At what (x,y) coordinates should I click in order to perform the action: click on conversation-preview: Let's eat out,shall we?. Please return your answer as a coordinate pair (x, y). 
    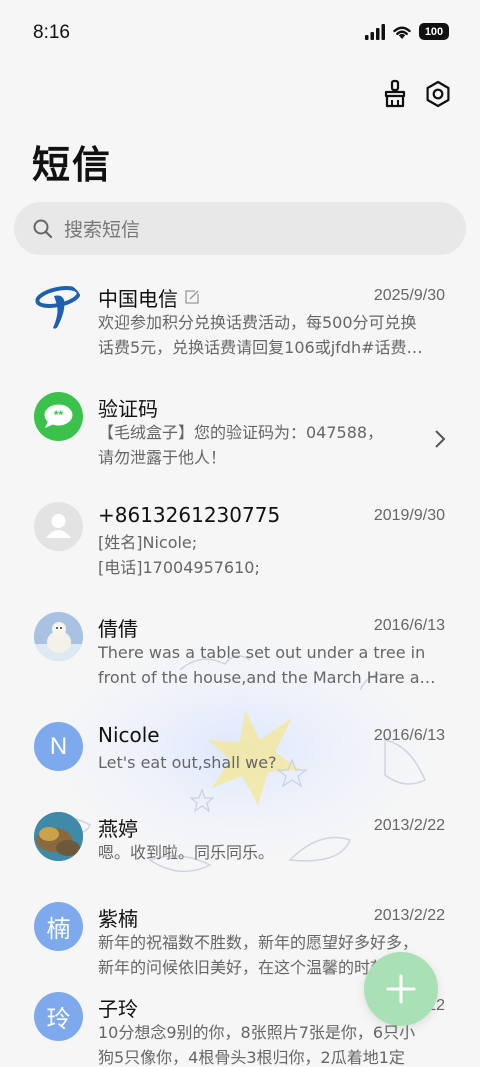
    Looking at the image, I should click on (271, 762).